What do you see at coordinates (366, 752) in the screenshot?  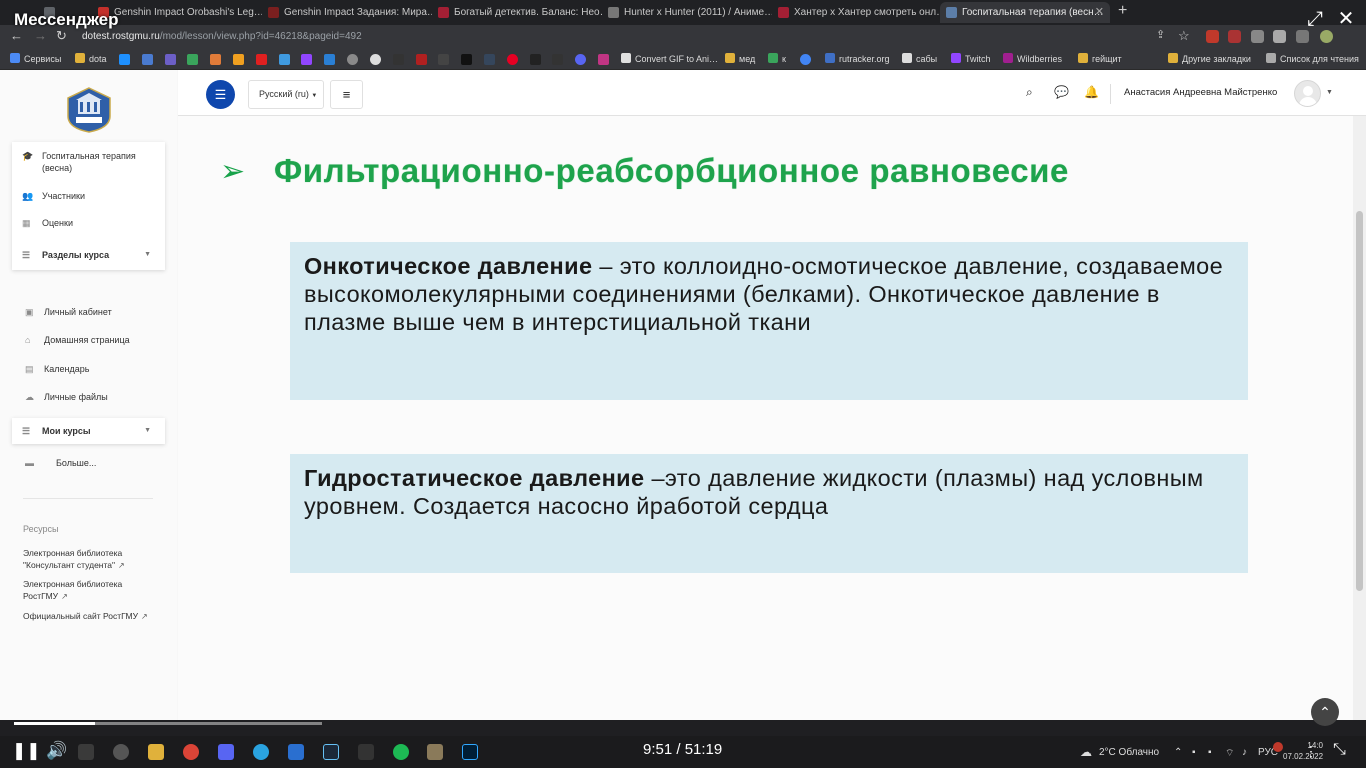 I see `epic-games-icon` at bounding box center [366, 752].